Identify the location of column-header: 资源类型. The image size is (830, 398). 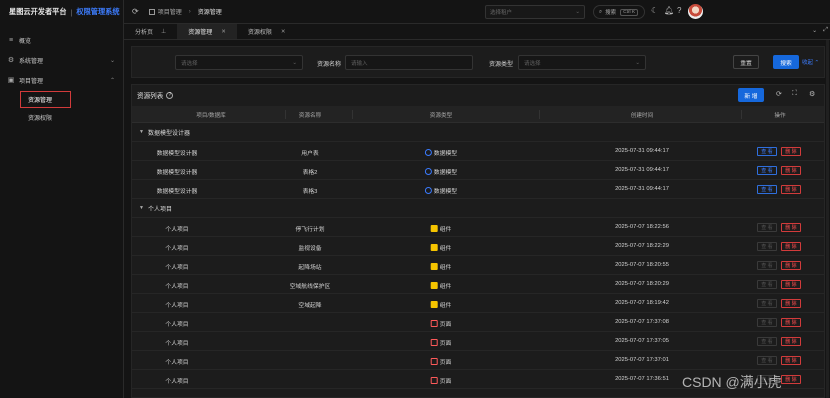
(441, 116).